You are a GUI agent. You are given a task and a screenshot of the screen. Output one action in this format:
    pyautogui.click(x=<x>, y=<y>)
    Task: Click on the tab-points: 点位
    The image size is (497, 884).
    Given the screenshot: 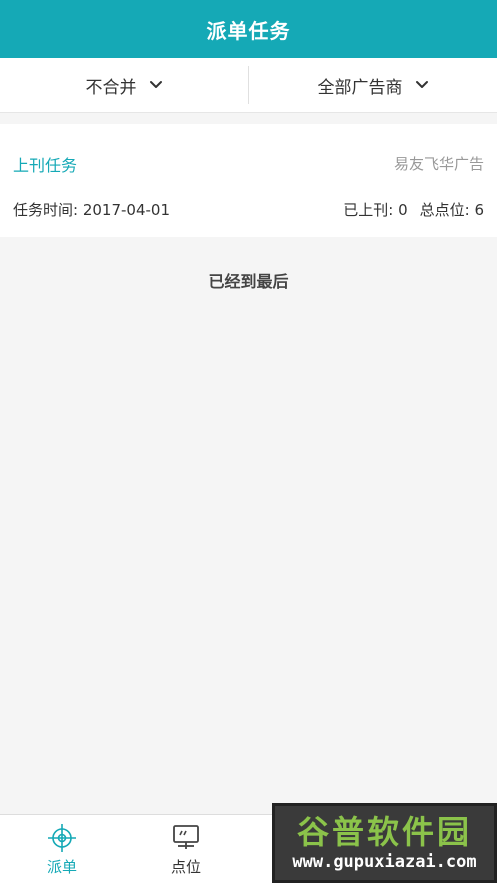 What is the action you would take?
    pyautogui.click(x=186, y=849)
    